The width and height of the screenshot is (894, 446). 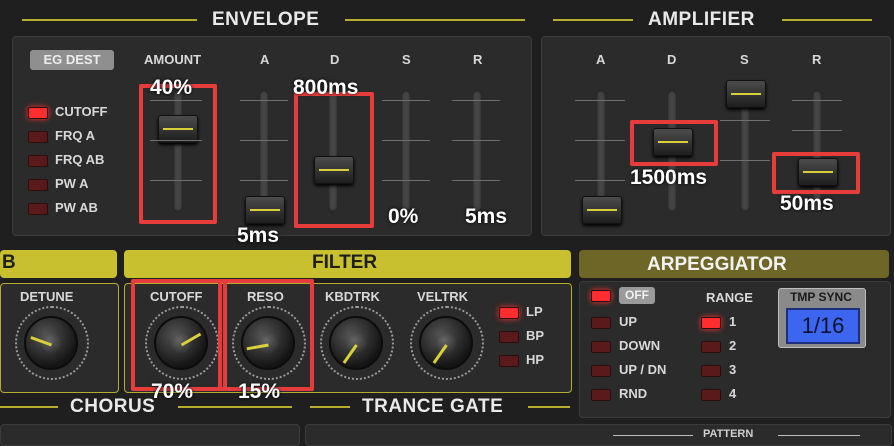 I want to click on amp-d-value: 1500ms, so click(x=669, y=177).